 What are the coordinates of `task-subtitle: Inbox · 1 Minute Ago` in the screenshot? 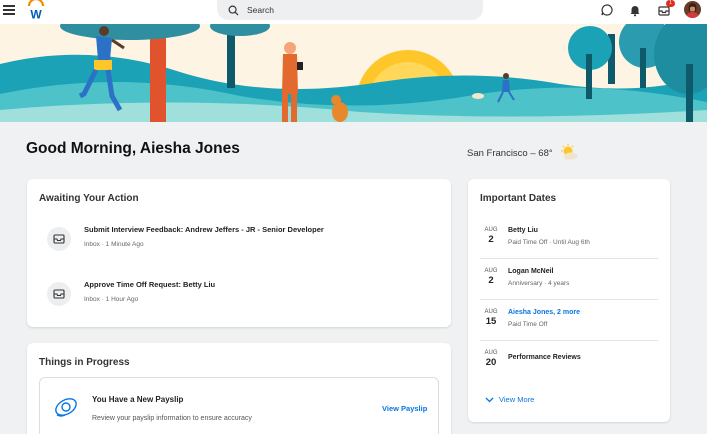 It's located at (114, 244).